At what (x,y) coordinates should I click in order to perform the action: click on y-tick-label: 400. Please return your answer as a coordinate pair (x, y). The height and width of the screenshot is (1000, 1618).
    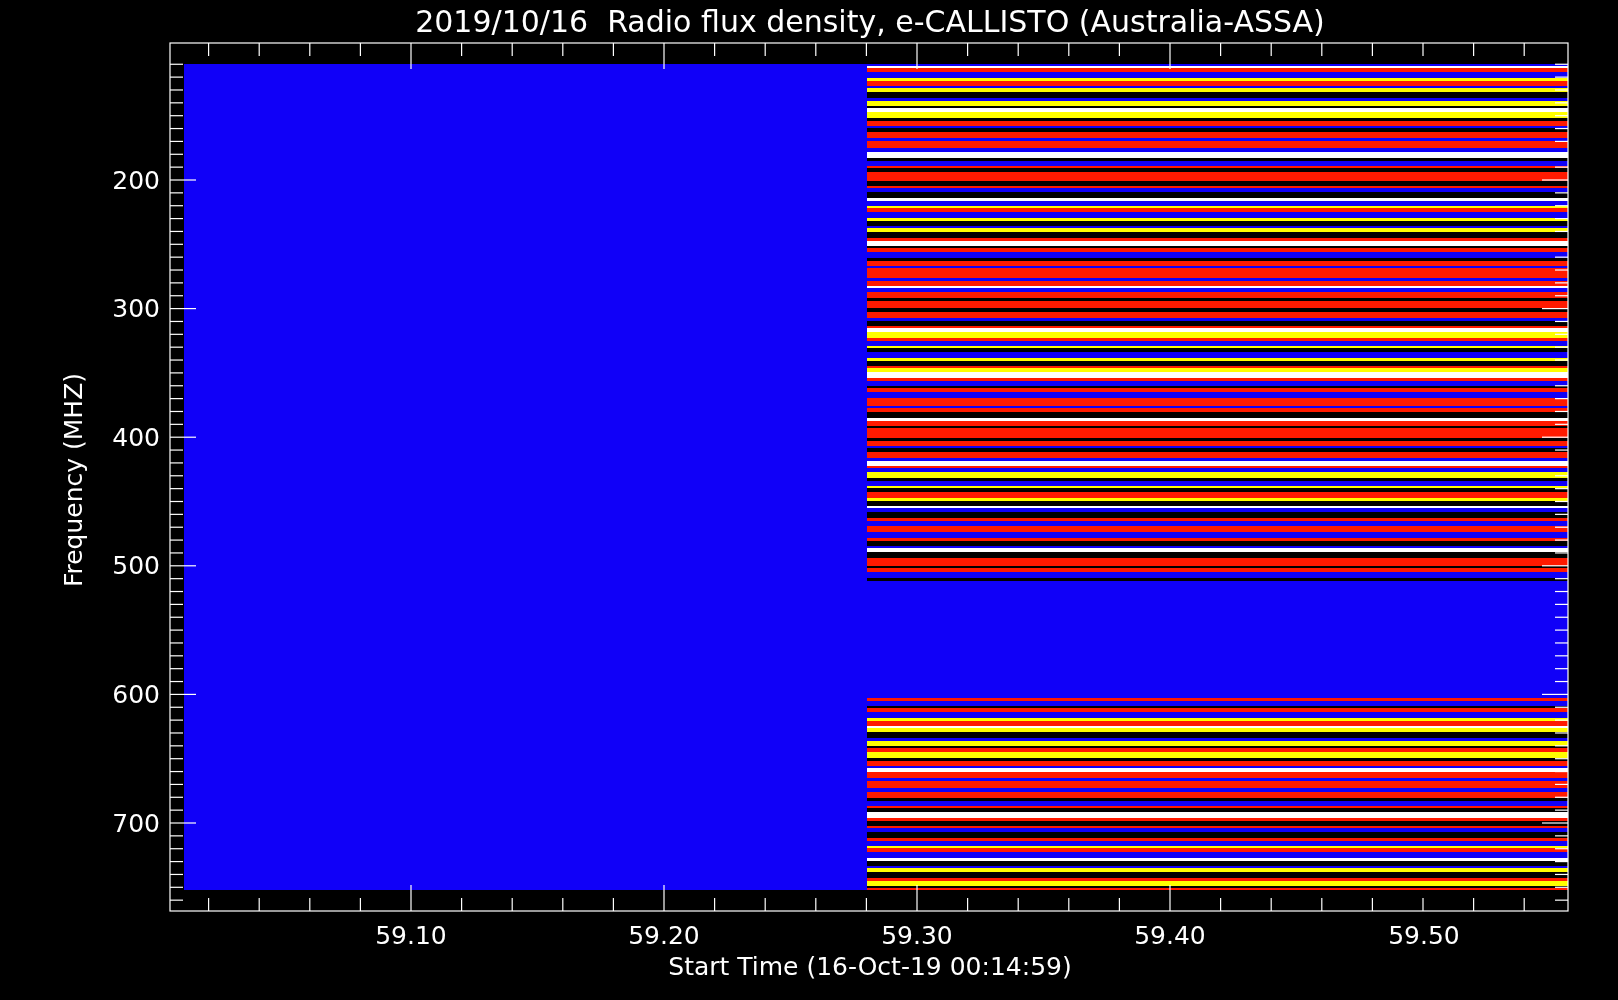
    Looking at the image, I should click on (136, 437).